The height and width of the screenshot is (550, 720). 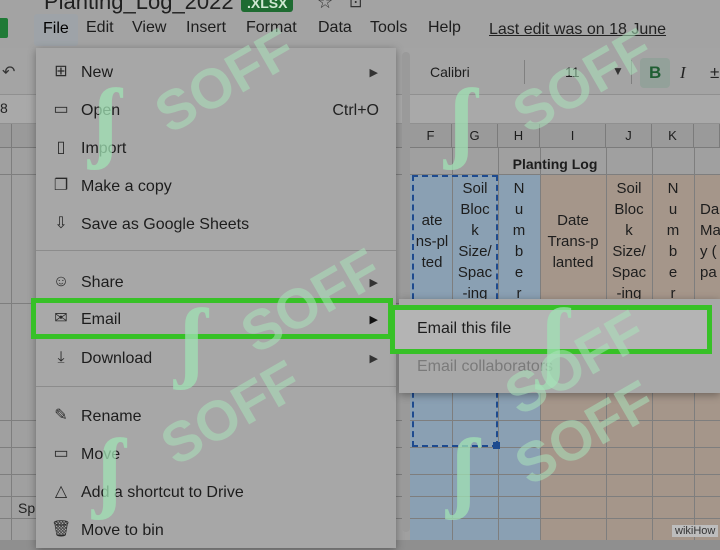 I want to click on header-text-k: Number, so click(x=673, y=241).